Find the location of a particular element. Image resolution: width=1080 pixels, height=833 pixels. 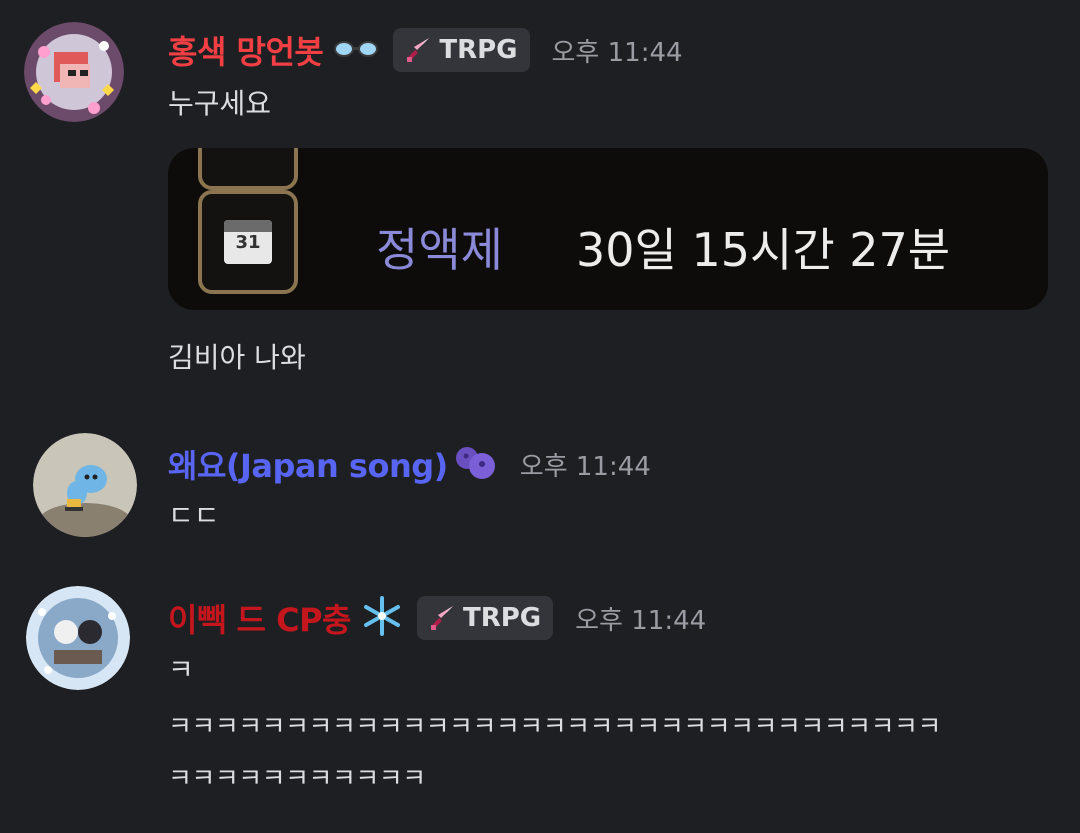

calendar-frame-partial is located at coordinates (248, 169).